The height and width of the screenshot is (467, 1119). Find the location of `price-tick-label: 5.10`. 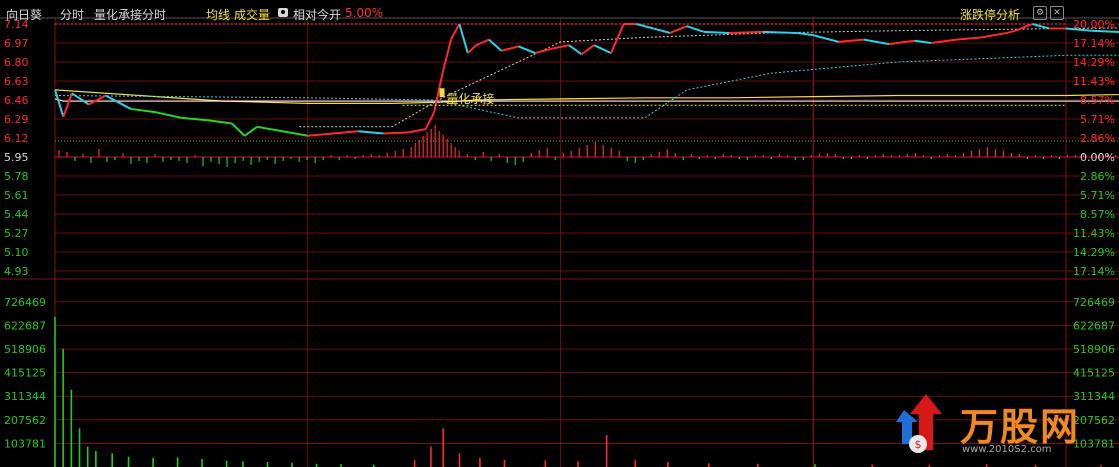

price-tick-label: 5.10 is located at coordinates (16, 252).